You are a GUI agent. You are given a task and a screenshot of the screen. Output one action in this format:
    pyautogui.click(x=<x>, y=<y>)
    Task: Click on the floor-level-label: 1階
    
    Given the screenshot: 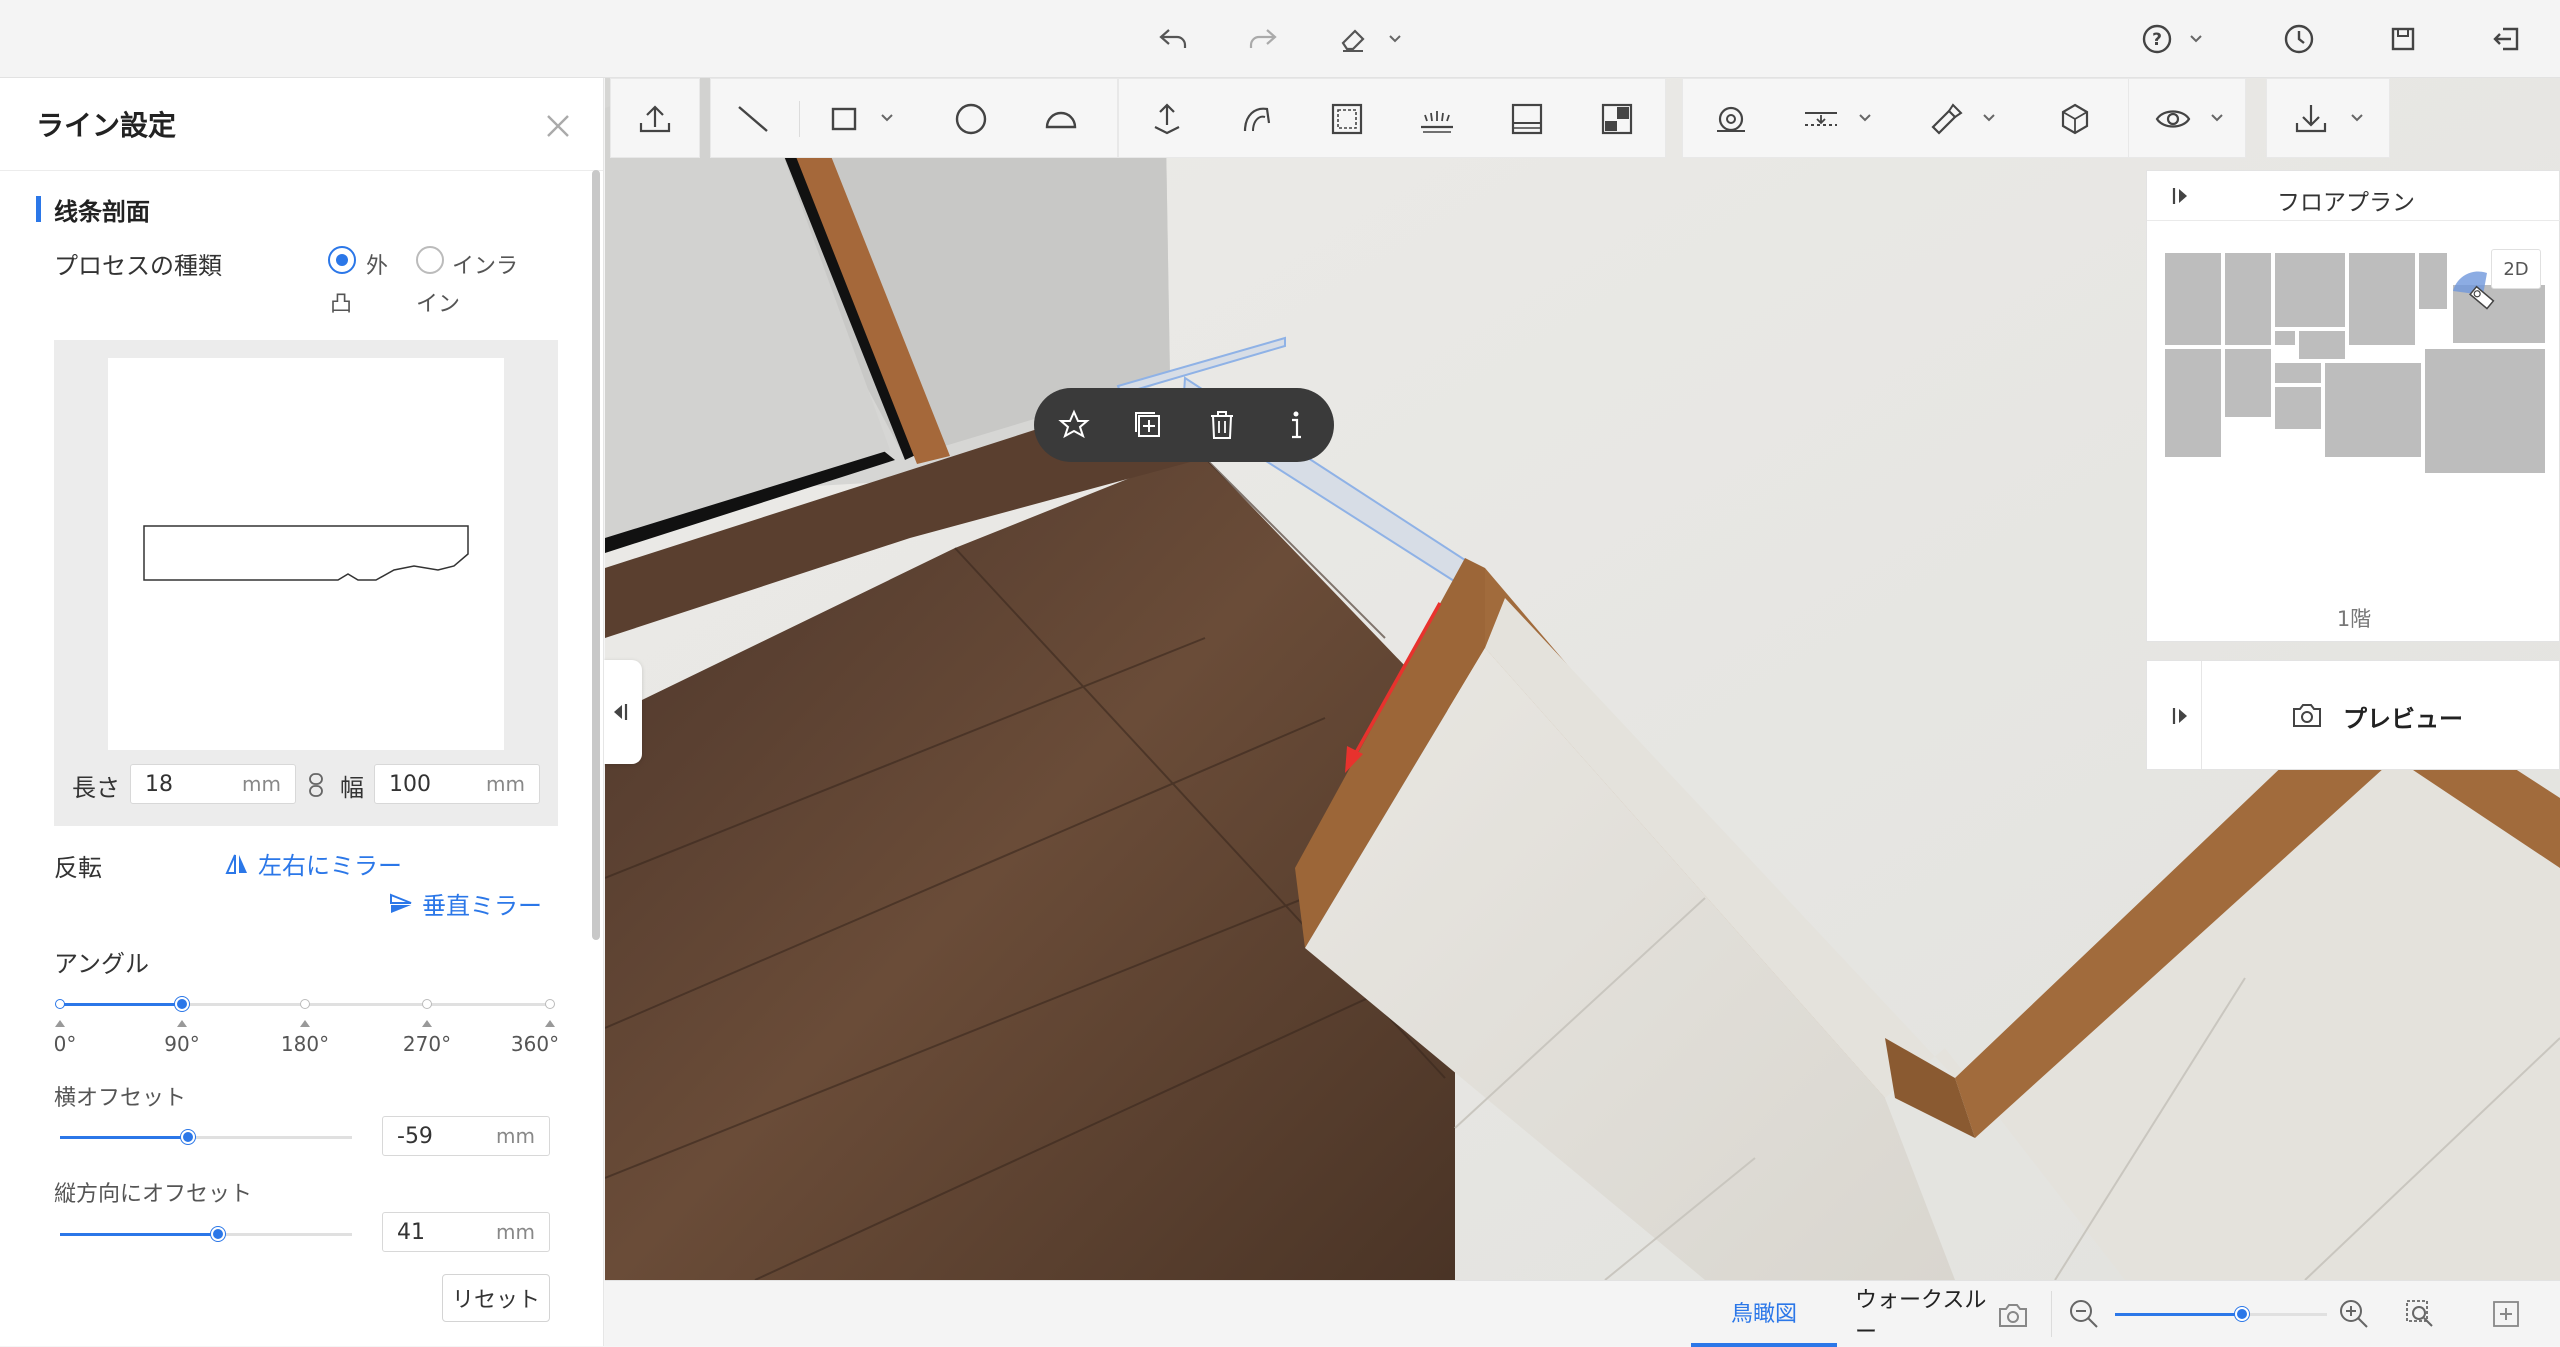 What is the action you would take?
    pyautogui.click(x=2353, y=618)
    